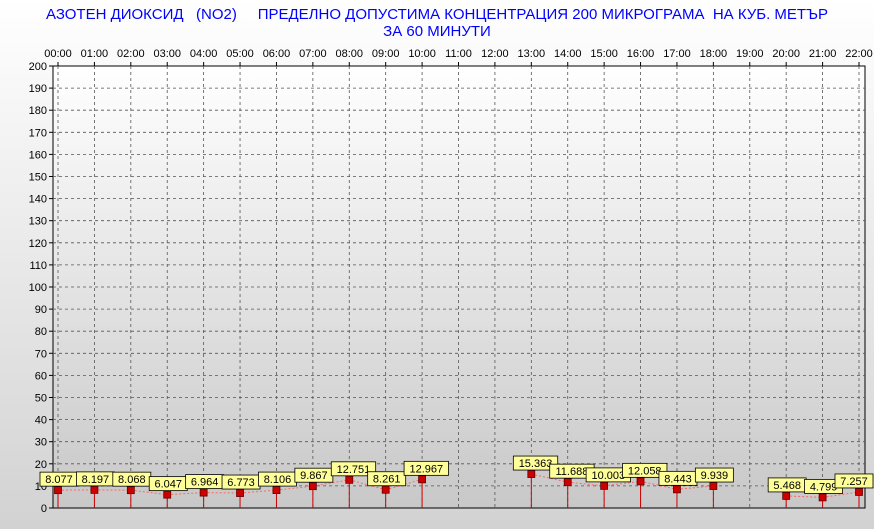  I want to click on x-tick-label: 21:00, so click(823, 54).